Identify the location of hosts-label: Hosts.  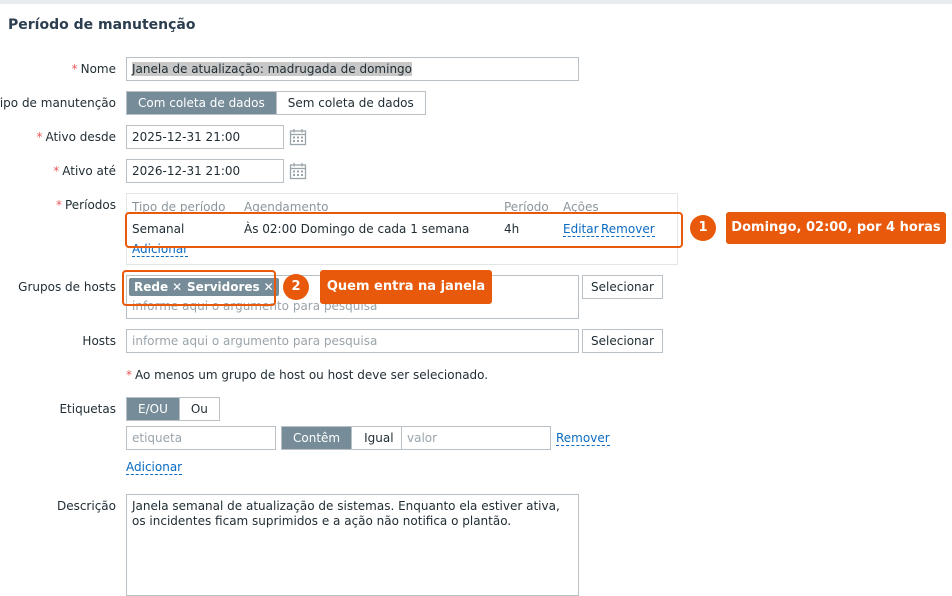
(99, 341).